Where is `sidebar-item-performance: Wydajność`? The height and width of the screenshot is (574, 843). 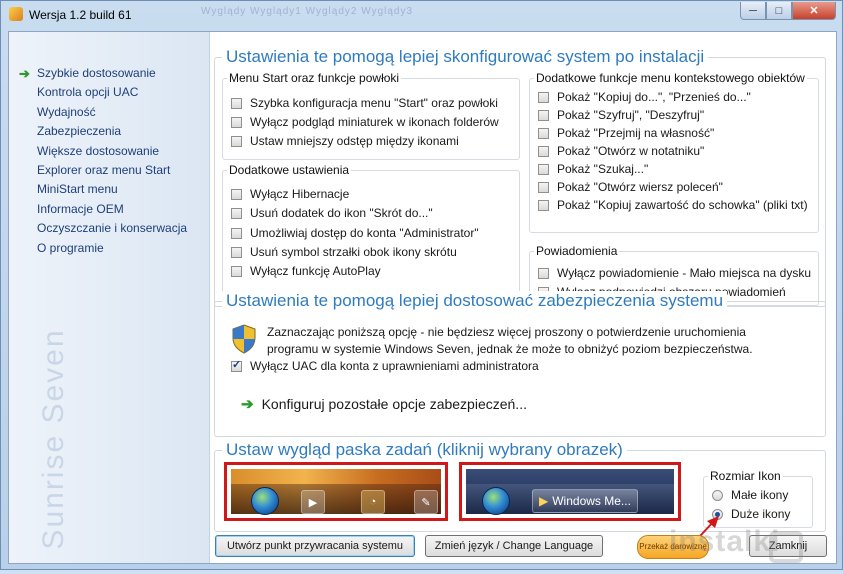
sidebar-item-performance: Wydajność is located at coordinates (104, 112).